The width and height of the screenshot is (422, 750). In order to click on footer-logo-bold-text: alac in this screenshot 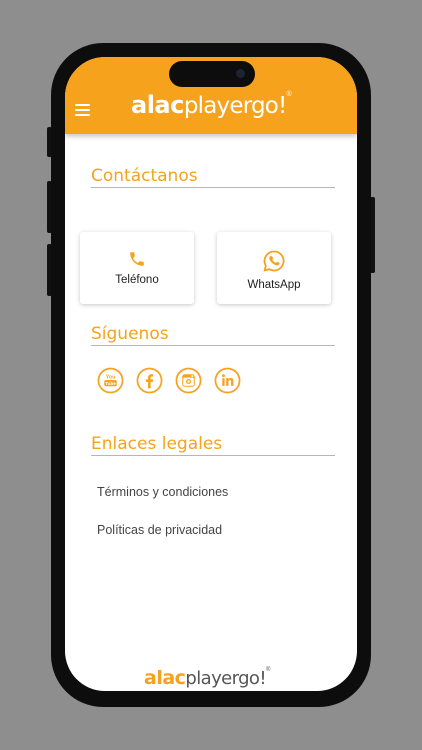, I will do `click(165, 678)`.